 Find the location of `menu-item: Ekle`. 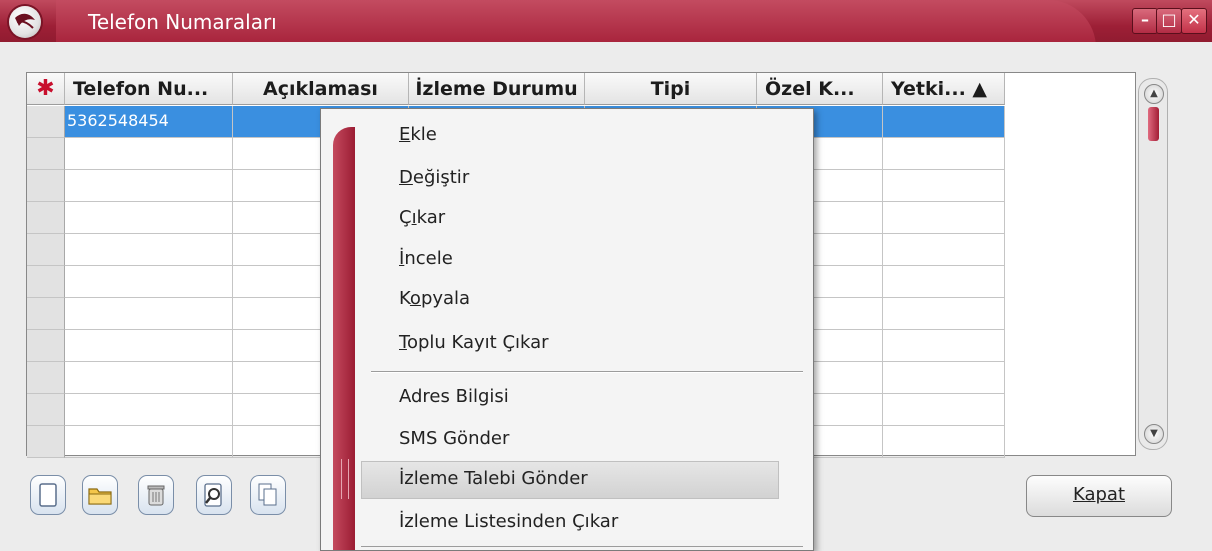

menu-item: Ekle is located at coordinates (418, 135).